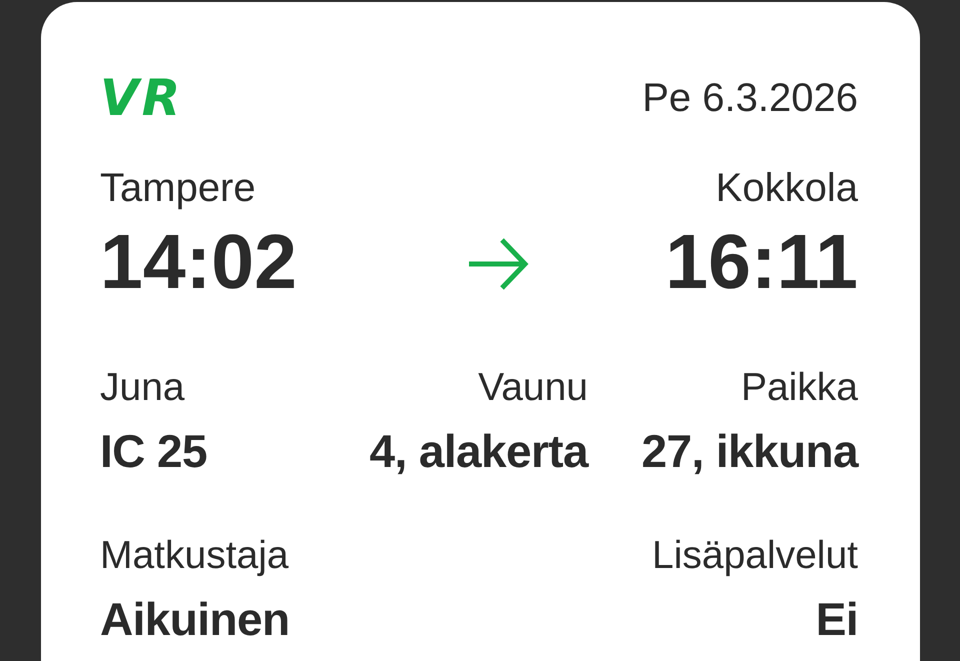  What do you see at coordinates (195, 619) in the screenshot?
I see `field-value: Aikuinen` at bounding box center [195, 619].